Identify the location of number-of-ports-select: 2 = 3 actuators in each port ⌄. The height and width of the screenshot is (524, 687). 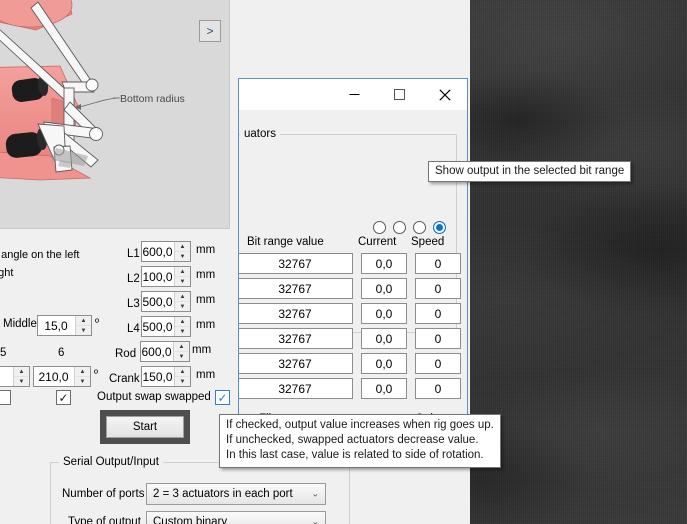
(236, 494).